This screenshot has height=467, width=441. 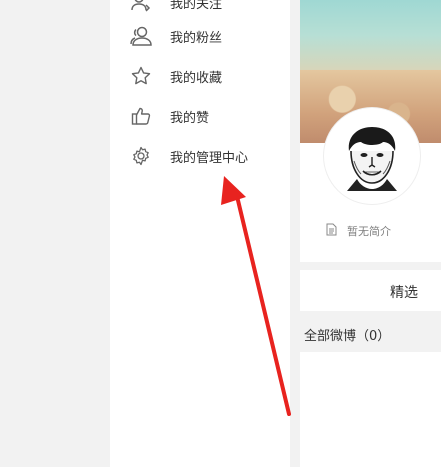 What do you see at coordinates (347, 336) in the screenshot?
I see `feed-title: 全部微博（0）` at bounding box center [347, 336].